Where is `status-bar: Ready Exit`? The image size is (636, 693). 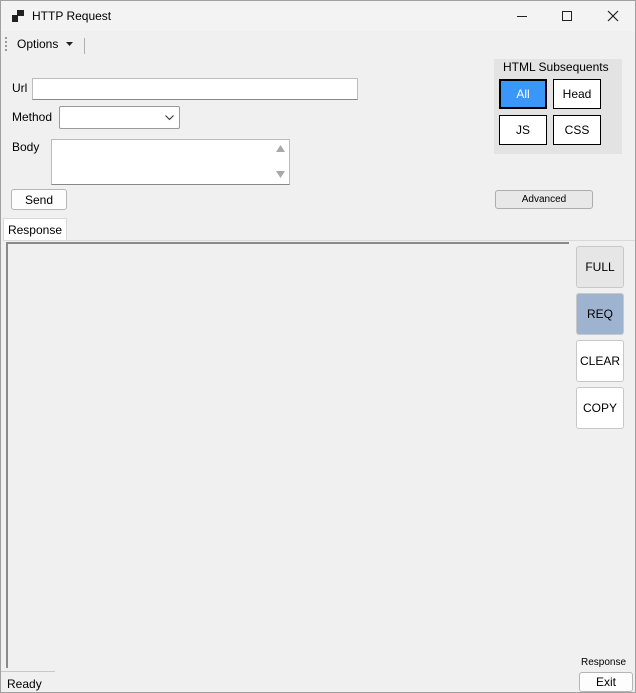 status-bar: Ready Exit is located at coordinates (318, 681).